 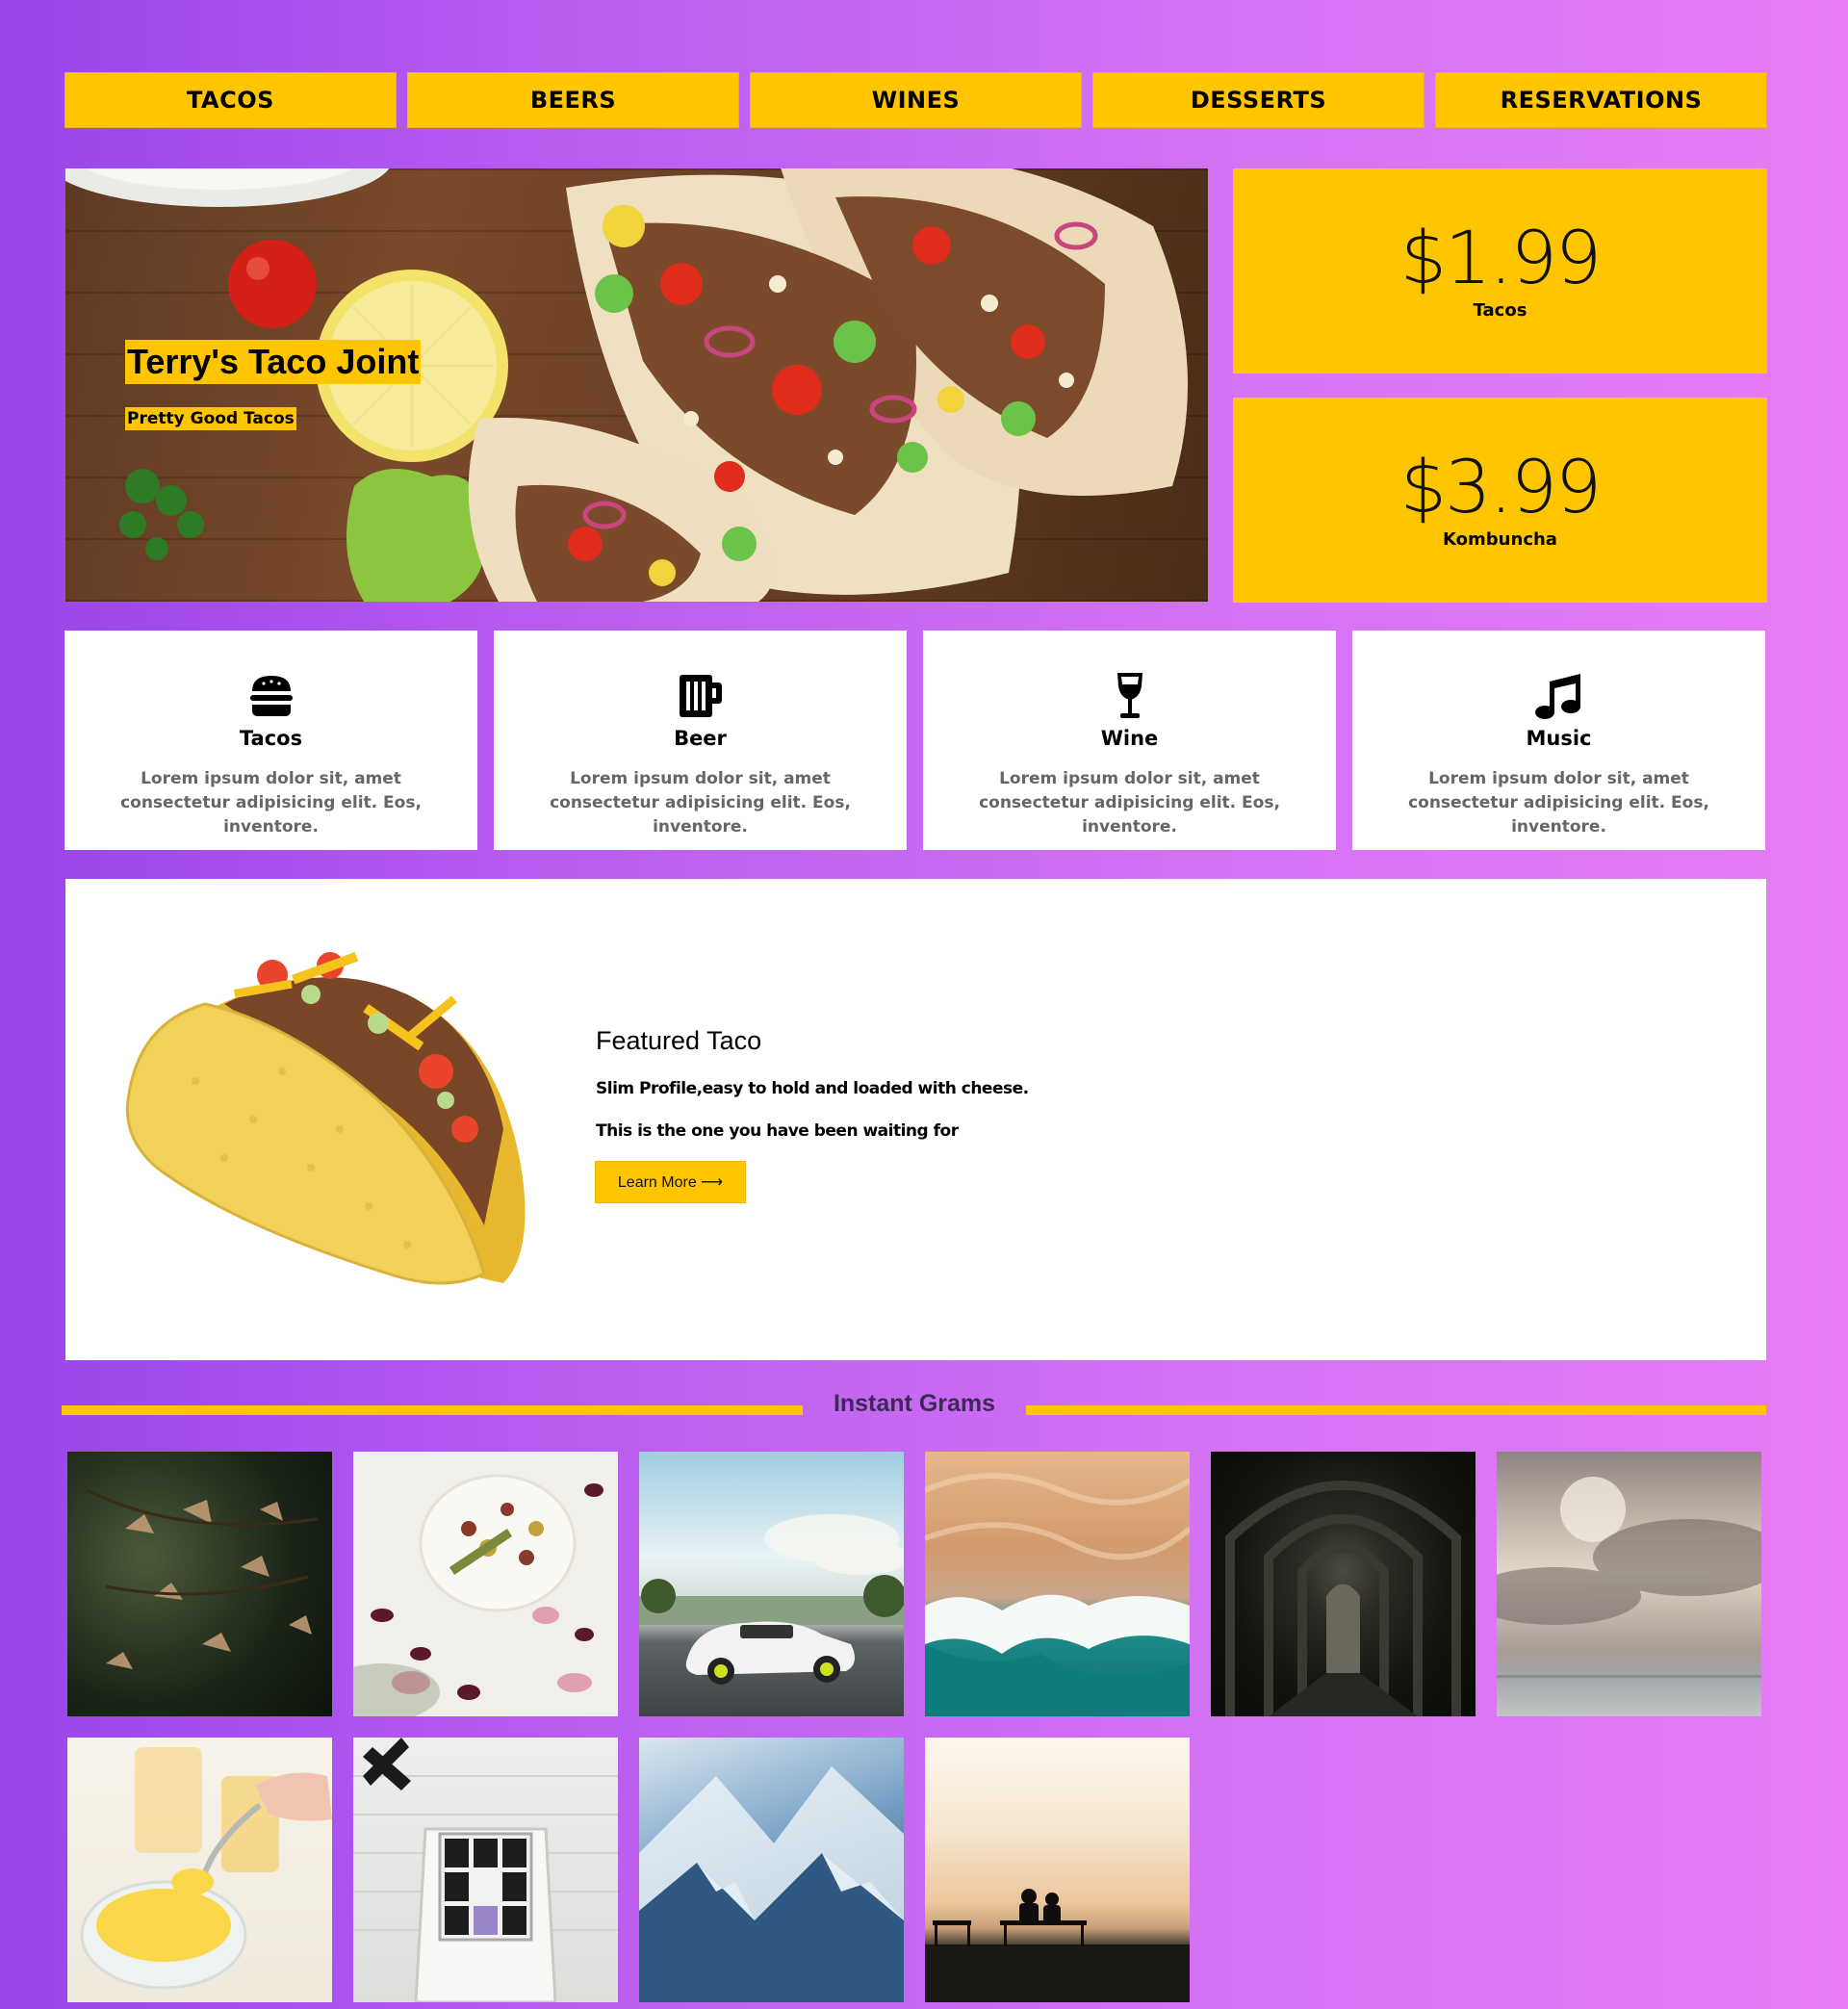 I want to click on gram-photo-arched-corridor, so click(x=1343, y=1584).